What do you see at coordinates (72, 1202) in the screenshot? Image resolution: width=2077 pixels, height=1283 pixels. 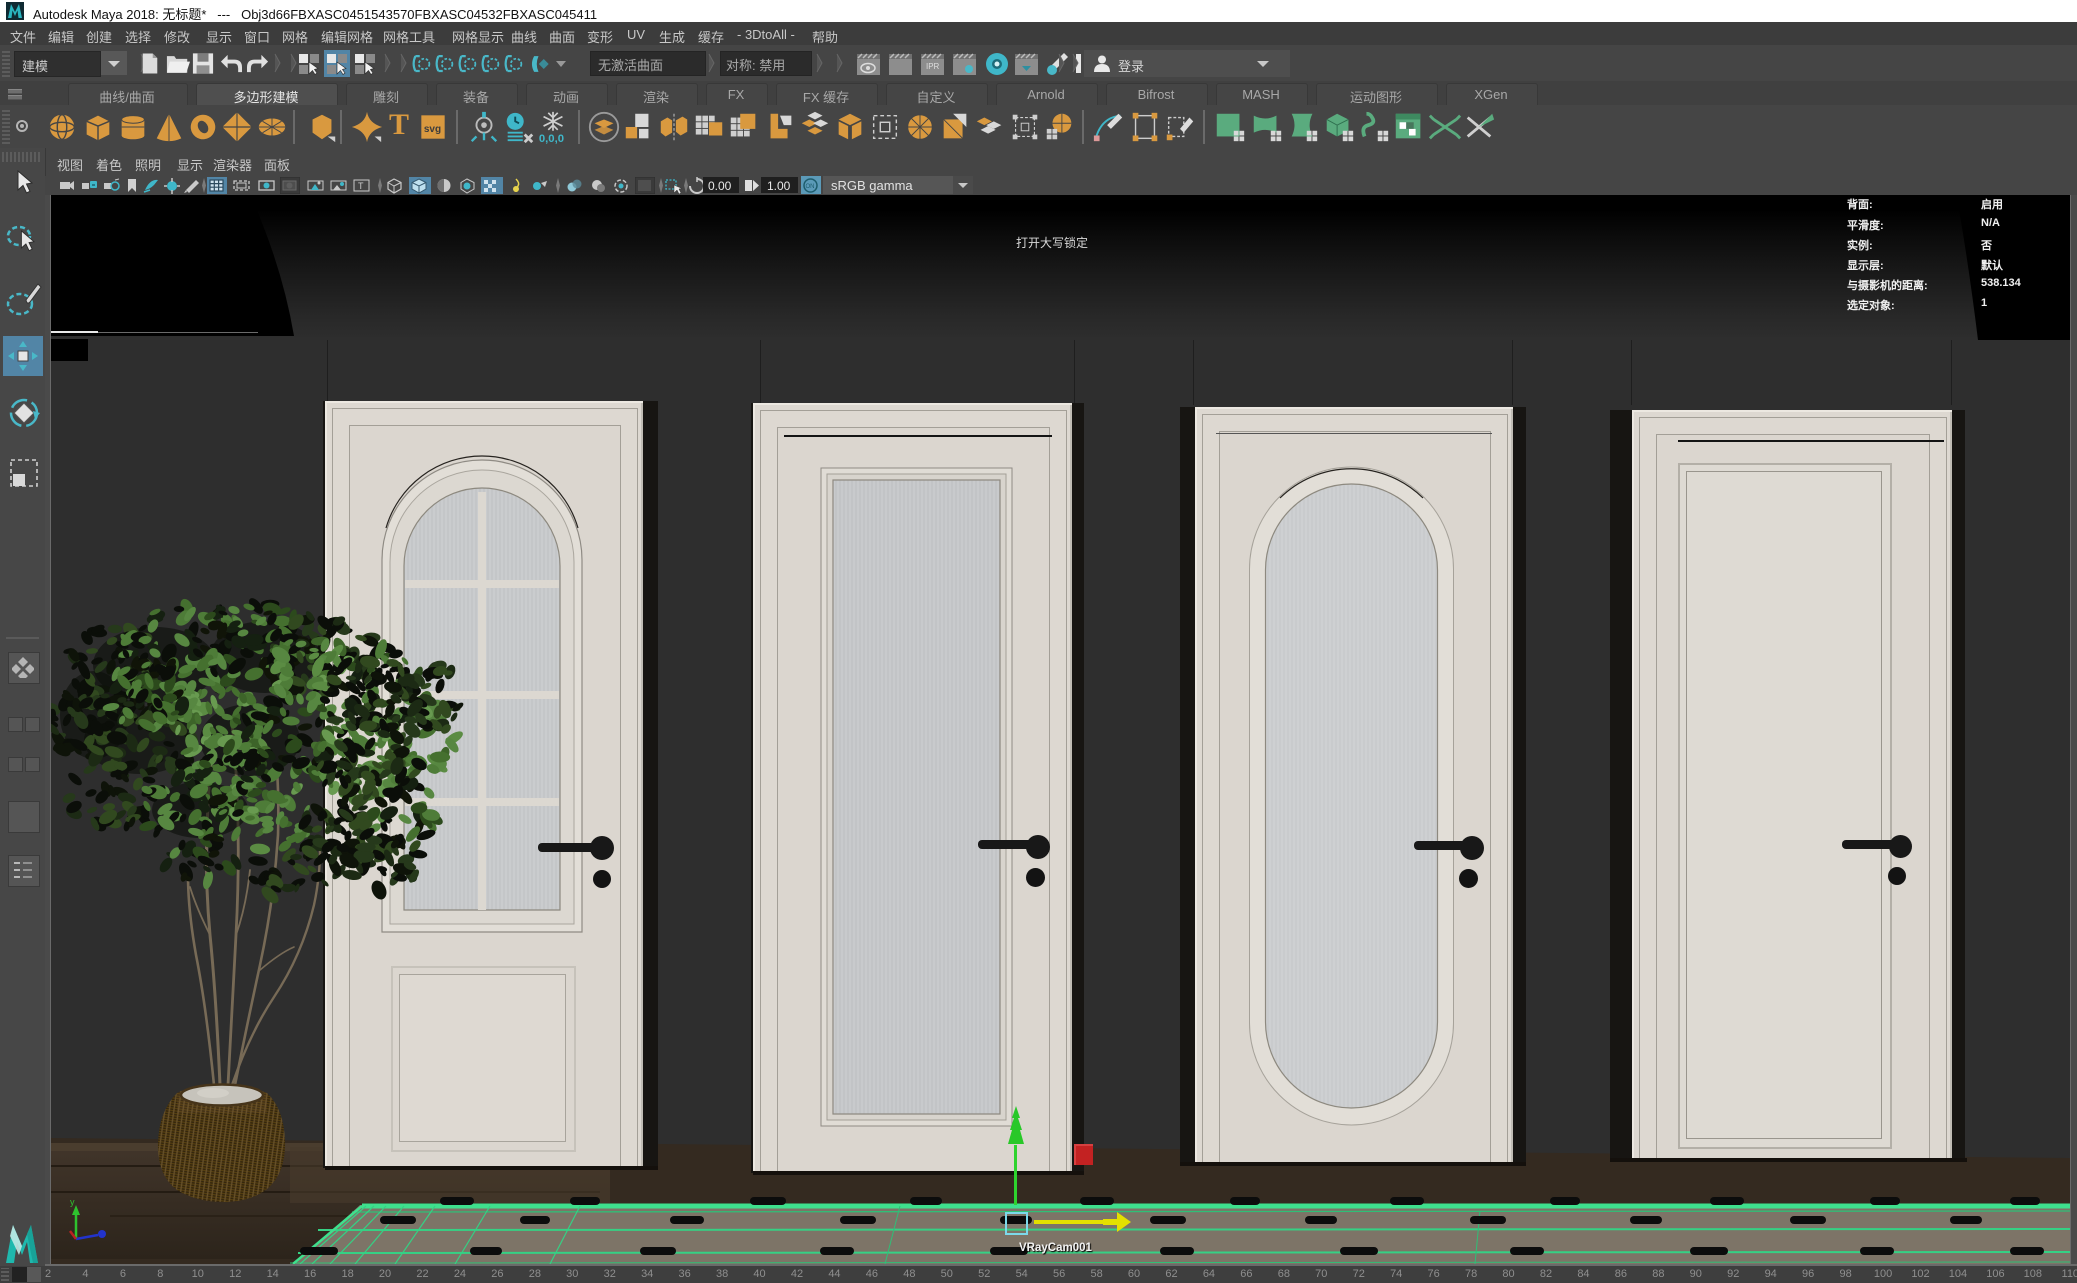 I see `svg-text: y` at bounding box center [72, 1202].